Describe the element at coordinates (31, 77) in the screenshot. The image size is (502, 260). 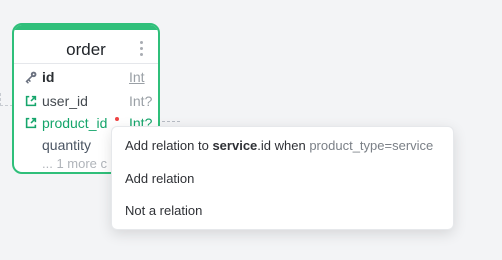
I see `key-icon` at that location.